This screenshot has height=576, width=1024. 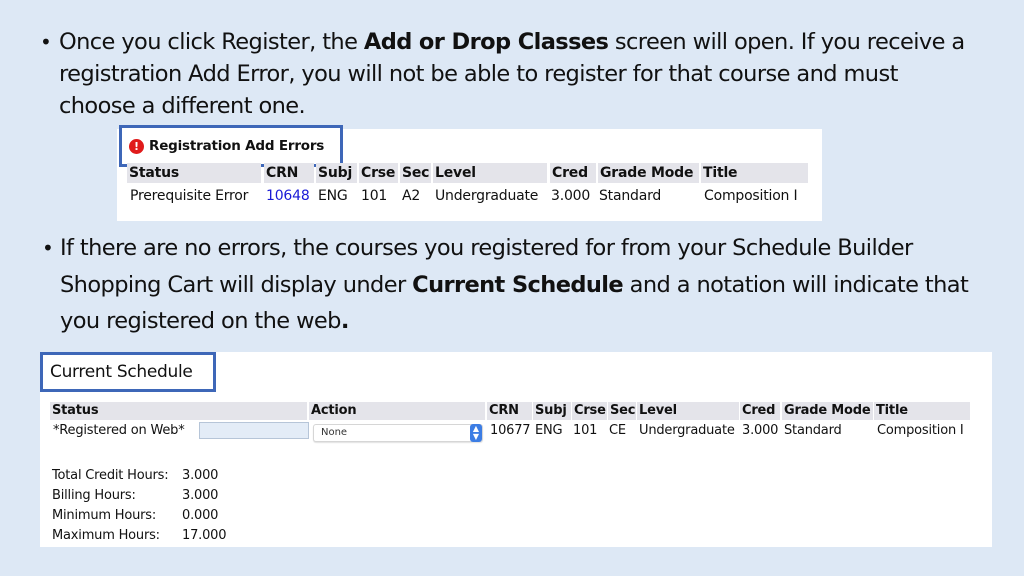 I want to click on current-schedule-highlight: Current Schedule, so click(x=128, y=372).